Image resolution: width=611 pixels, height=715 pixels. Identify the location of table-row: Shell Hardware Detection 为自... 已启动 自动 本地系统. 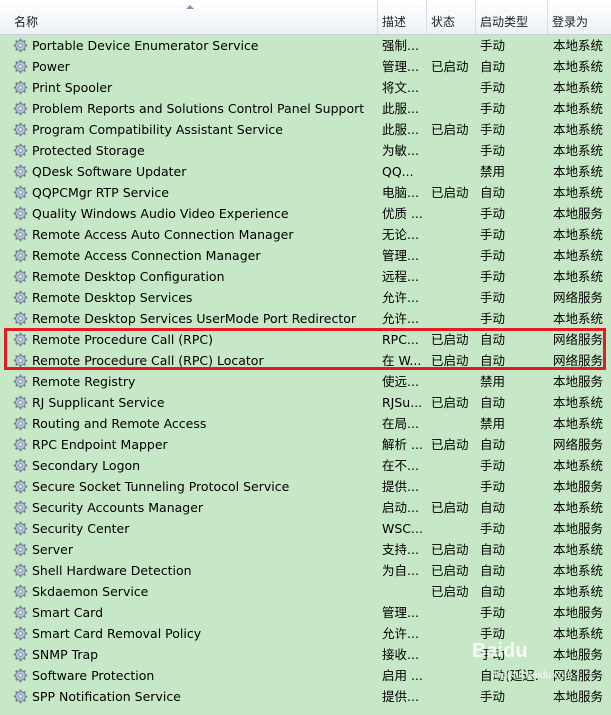
(305, 570).